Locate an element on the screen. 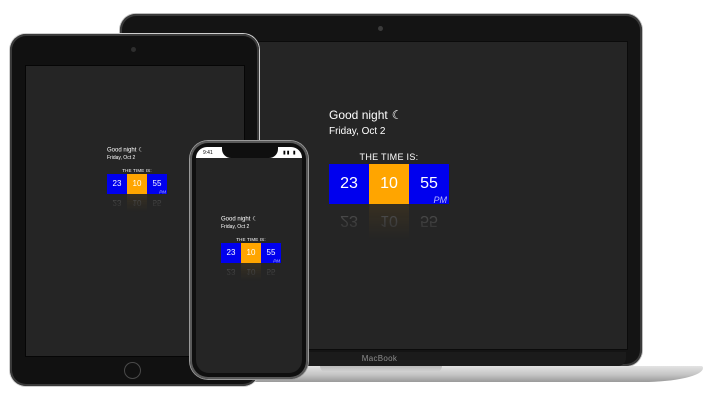 The width and height of the screenshot is (709, 411). macbook-opening-notch is located at coordinates (381, 369).